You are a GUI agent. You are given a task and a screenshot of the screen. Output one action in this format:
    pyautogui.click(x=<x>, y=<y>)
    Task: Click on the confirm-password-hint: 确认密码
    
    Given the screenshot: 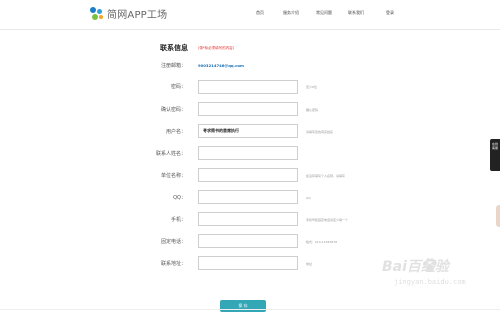 What is the action you would take?
    pyautogui.click(x=312, y=110)
    